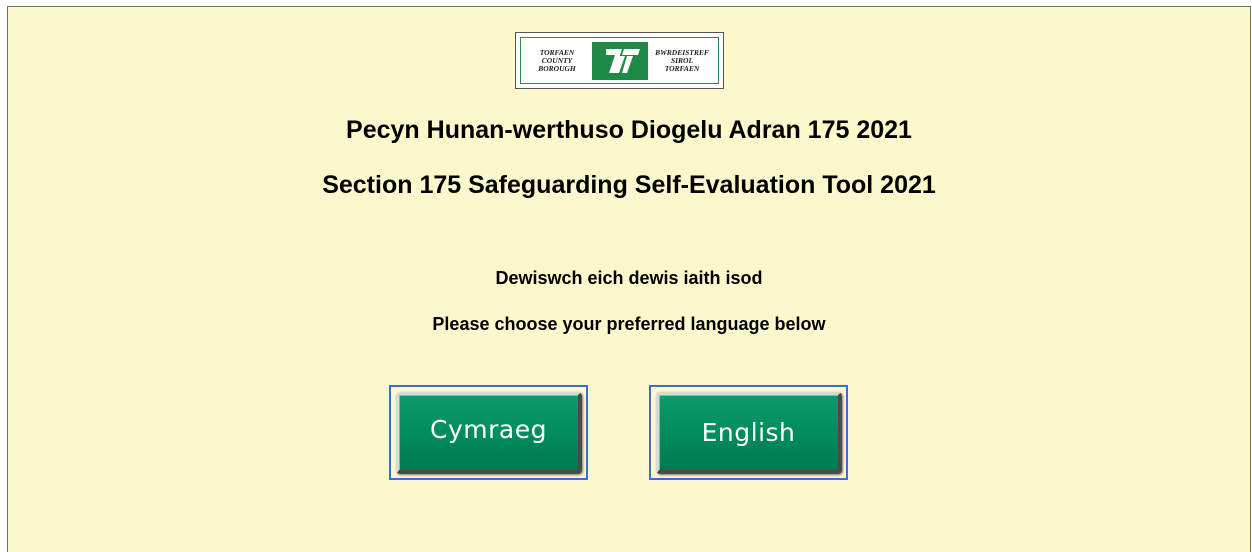 The image size is (1252, 552). Describe the element at coordinates (557, 68) in the screenshot. I see `logo-line: BOROUGH` at that location.